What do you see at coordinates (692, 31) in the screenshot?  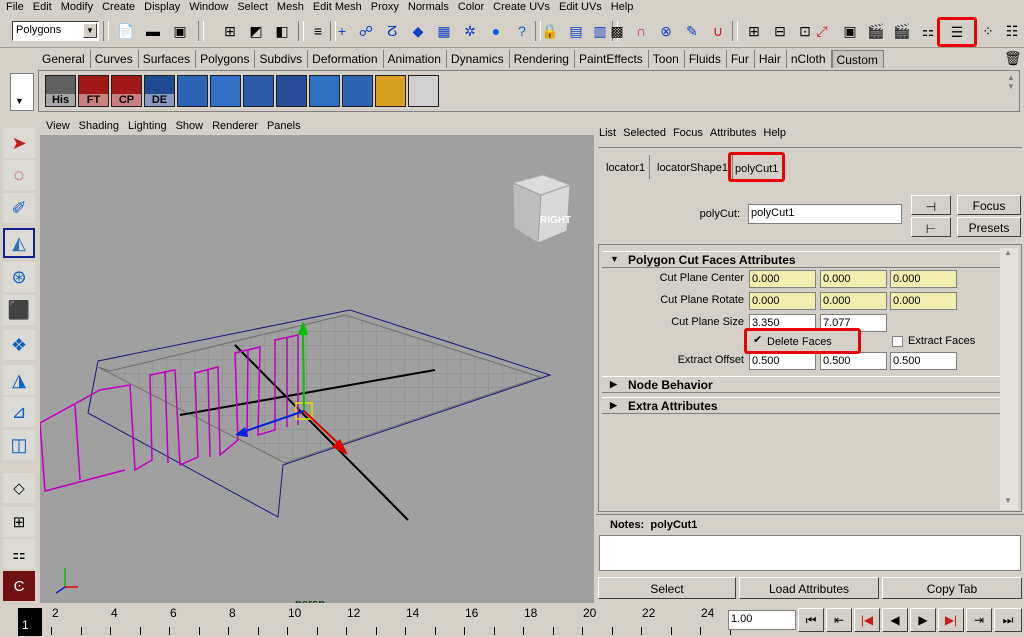 I see `align-icon: ✎` at bounding box center [692, 31].